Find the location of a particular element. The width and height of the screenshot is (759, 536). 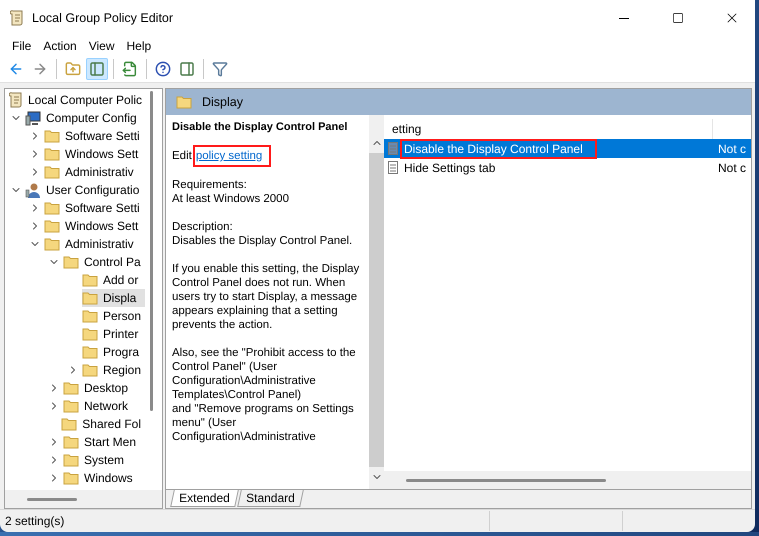

tree-item: User Configuratio is located at coordinates (85, 190).